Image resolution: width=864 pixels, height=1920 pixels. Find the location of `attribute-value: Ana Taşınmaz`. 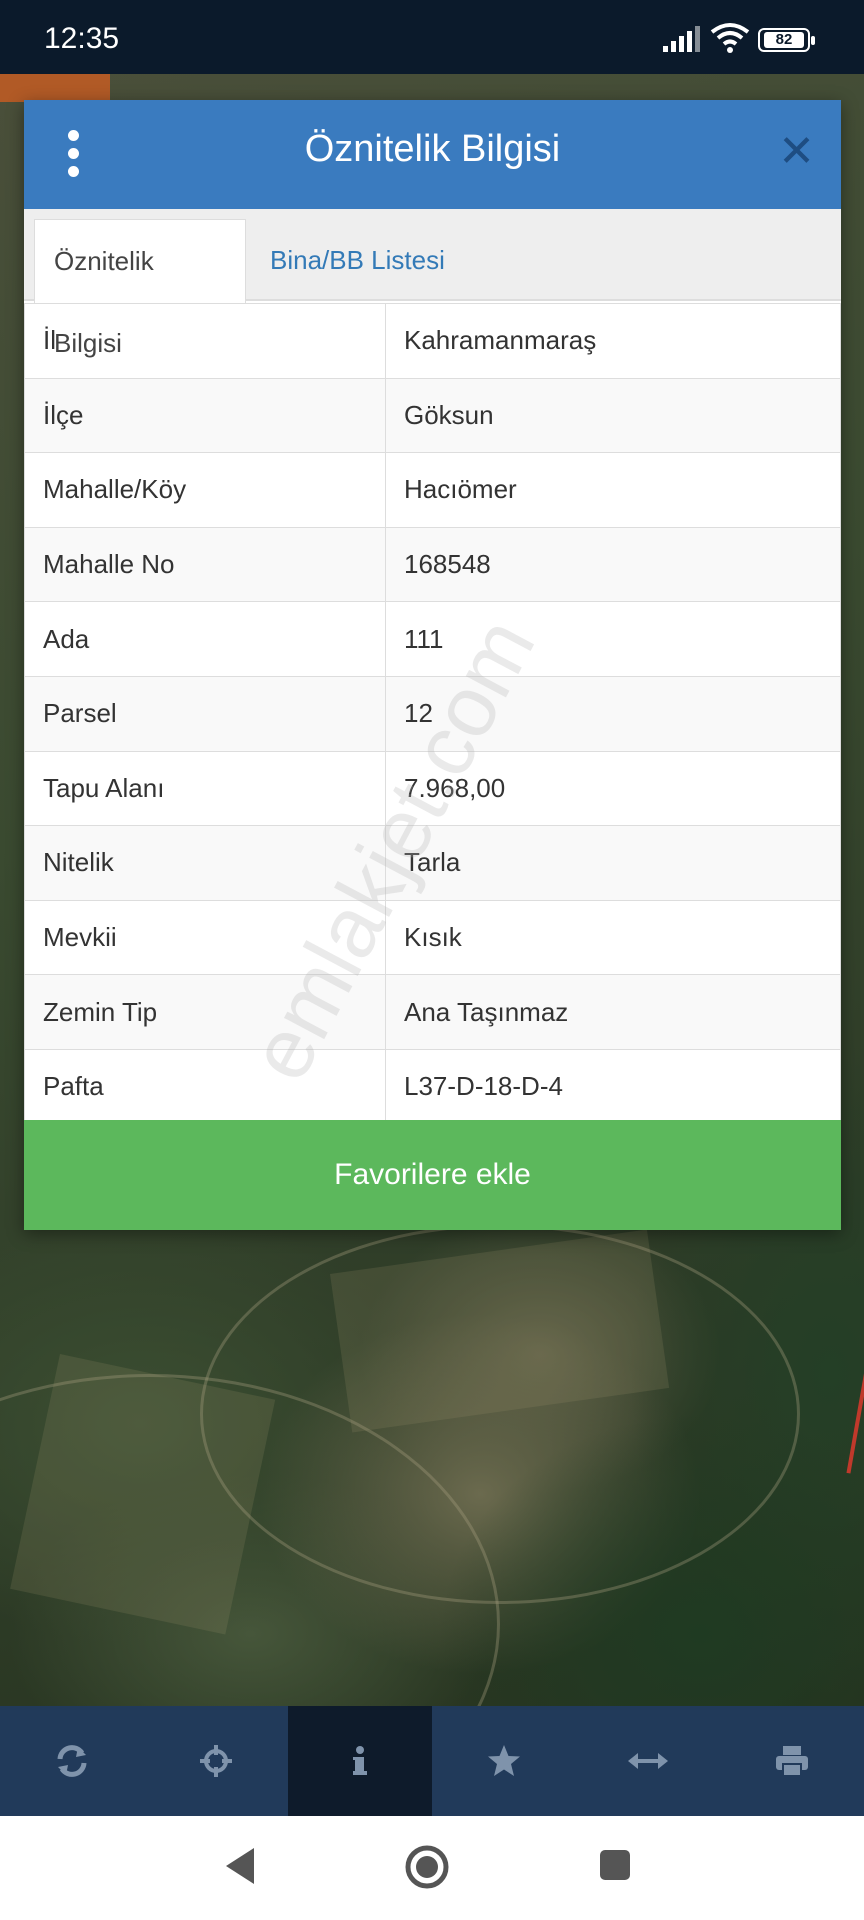

attribute-value: Ana Taşınmaz is located at coordinates (613, 1012).